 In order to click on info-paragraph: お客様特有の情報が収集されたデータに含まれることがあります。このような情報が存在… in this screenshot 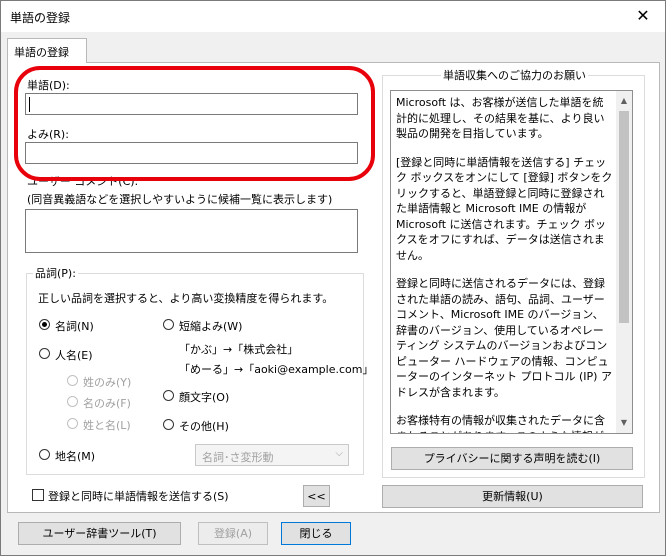, I will do `click(500, 423)`.